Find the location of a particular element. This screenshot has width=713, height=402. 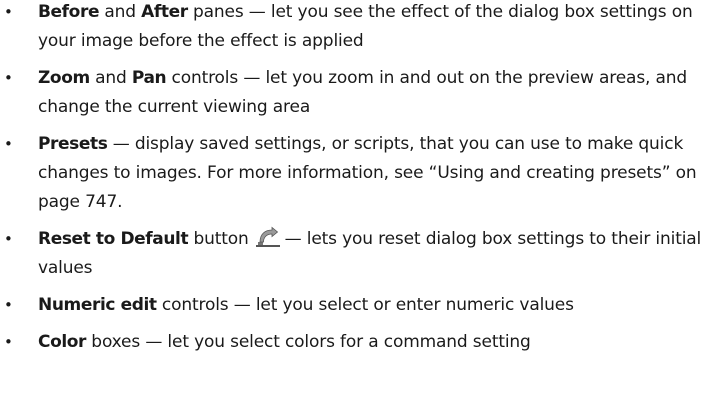

term-presets: Presets is located at coordinates (73, 144).